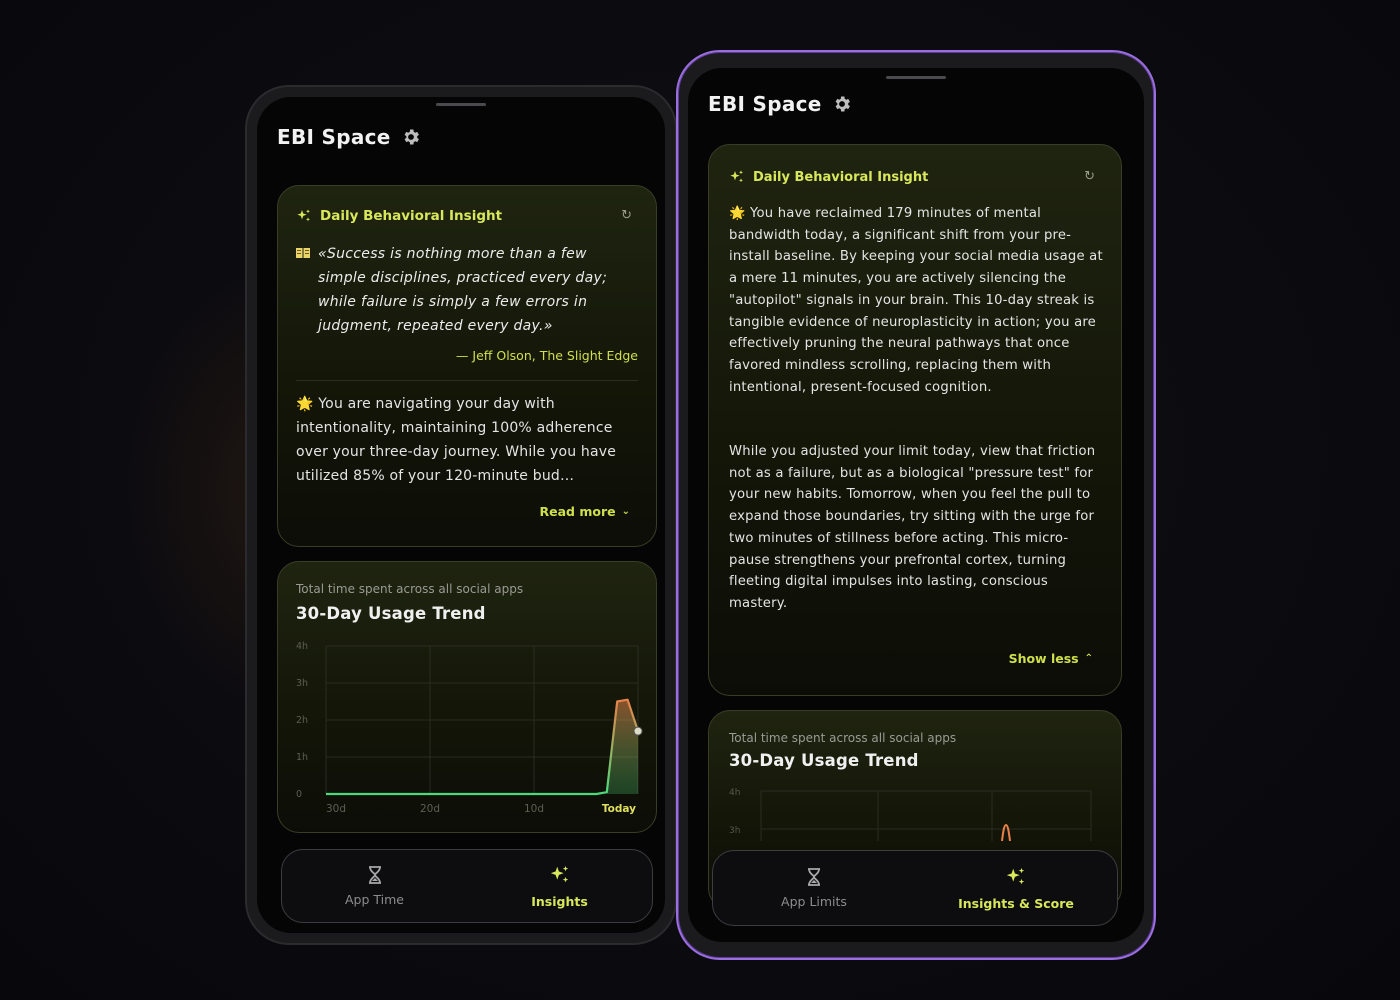 This screenshot has height=1000, width=1400. I want to click on y-tick-label: 1h, so click(302, 757).